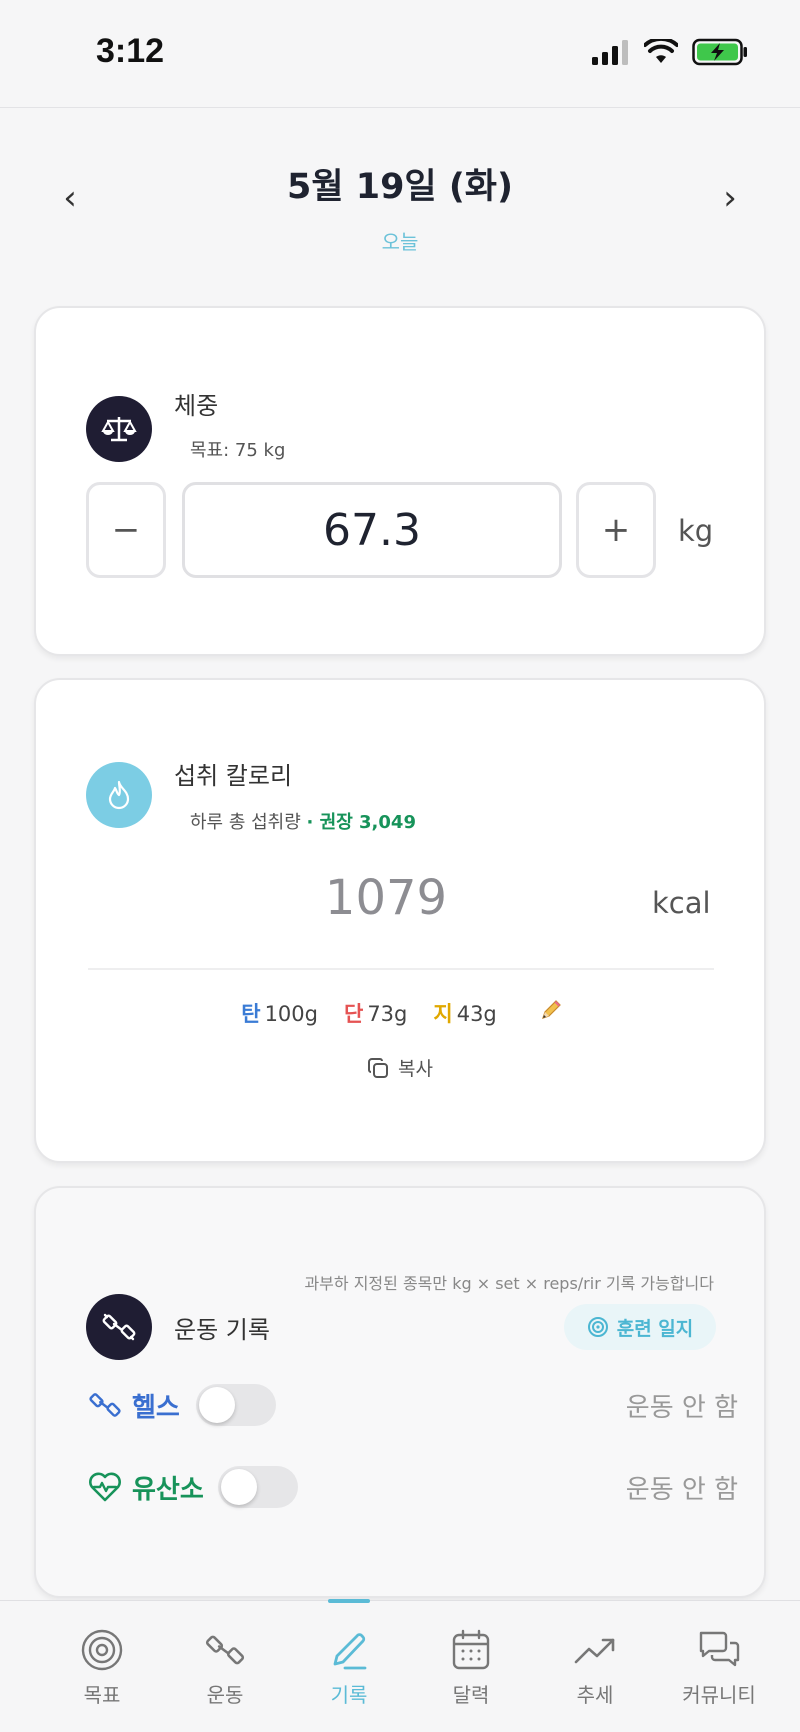  Describe the element at coordinates (168, 1489) in the screenshot. I see `cardio-label: 유산소` at that location.